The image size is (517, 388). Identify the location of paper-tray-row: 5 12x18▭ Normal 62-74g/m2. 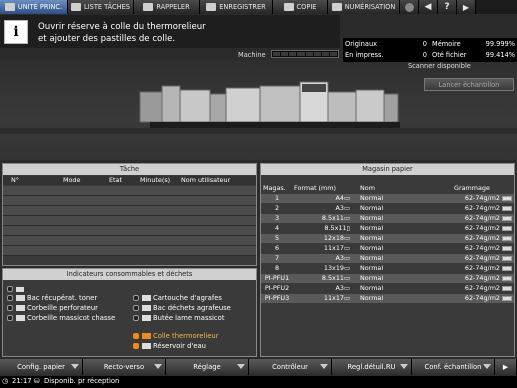
(387, 238).